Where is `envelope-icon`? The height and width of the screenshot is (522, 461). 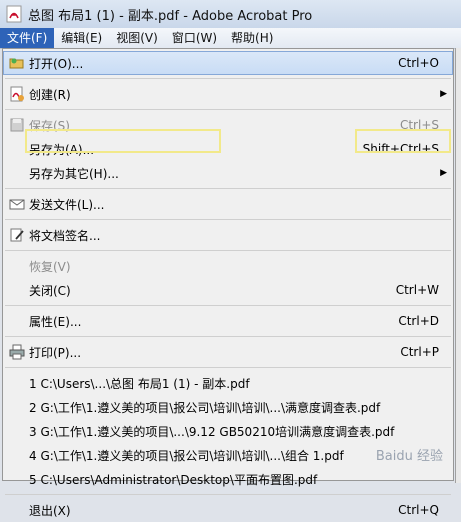 envelope-icon is located at coordinates (17, 204).